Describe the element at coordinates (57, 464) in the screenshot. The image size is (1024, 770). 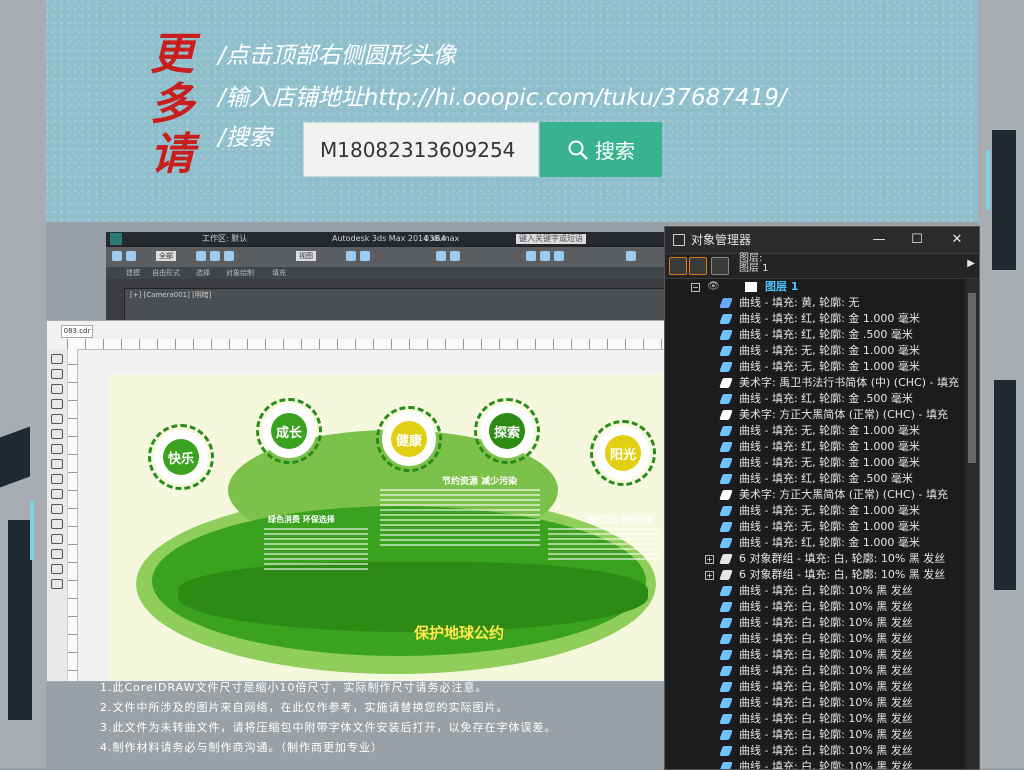
I see `ellipse-tool-icon` at that location.